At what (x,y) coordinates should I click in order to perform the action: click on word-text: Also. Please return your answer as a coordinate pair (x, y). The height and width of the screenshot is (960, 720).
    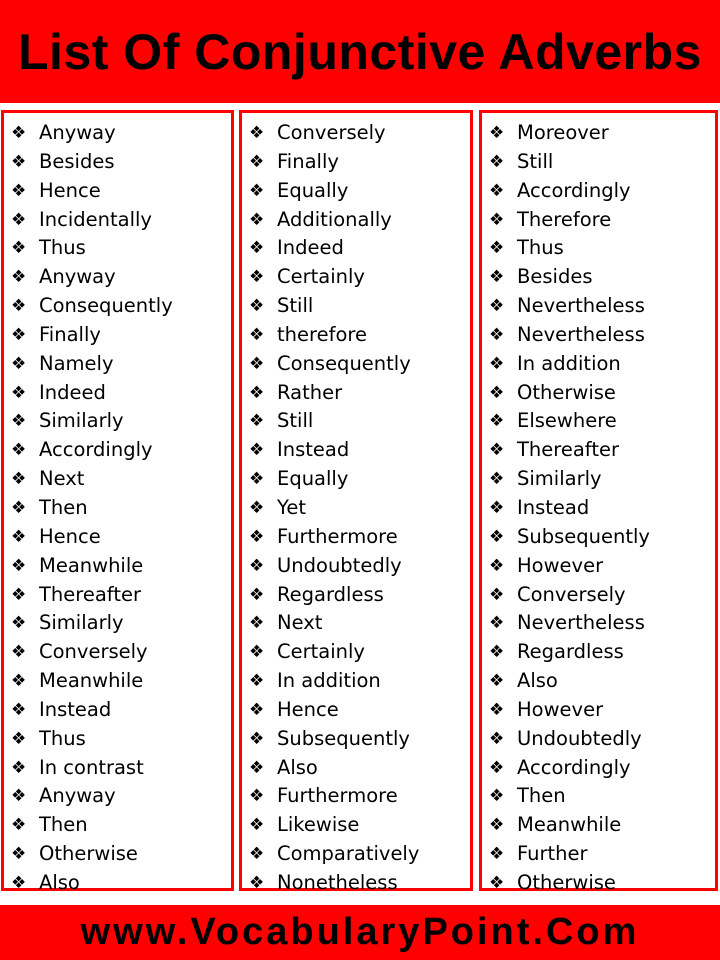
    Looking at the image, I should click on (297, 767).